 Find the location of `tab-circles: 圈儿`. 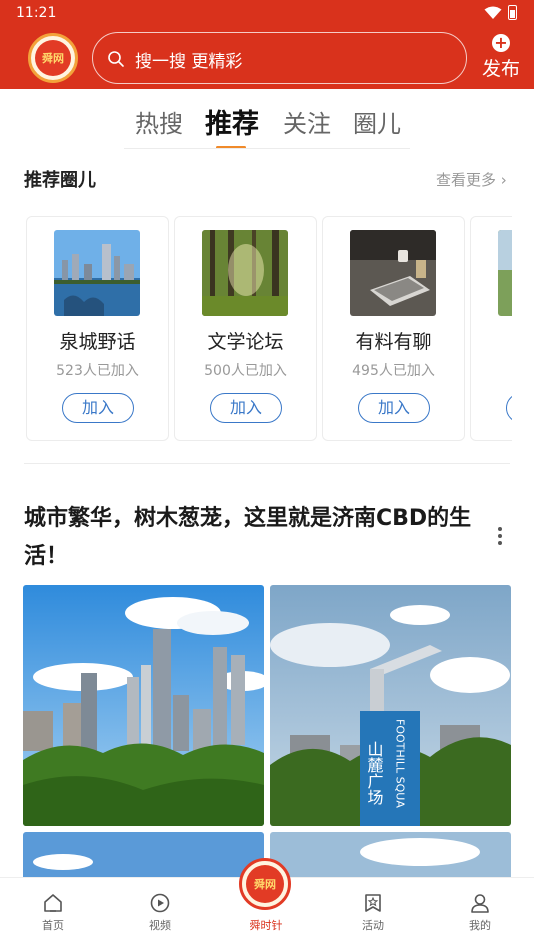

tab-circles: 圈儿 is located at coordinates (377, 121).